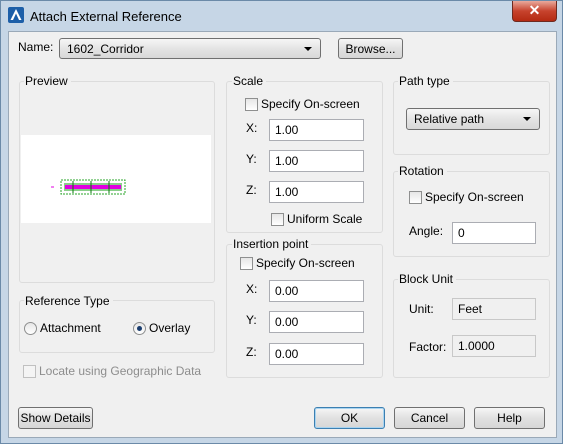 This screenshot has height=444, width=563. What do you see at coordinates (316, 322) in the screenshot?
I see `insertion-y-input: 0.00` at bounding box center [316, 322].